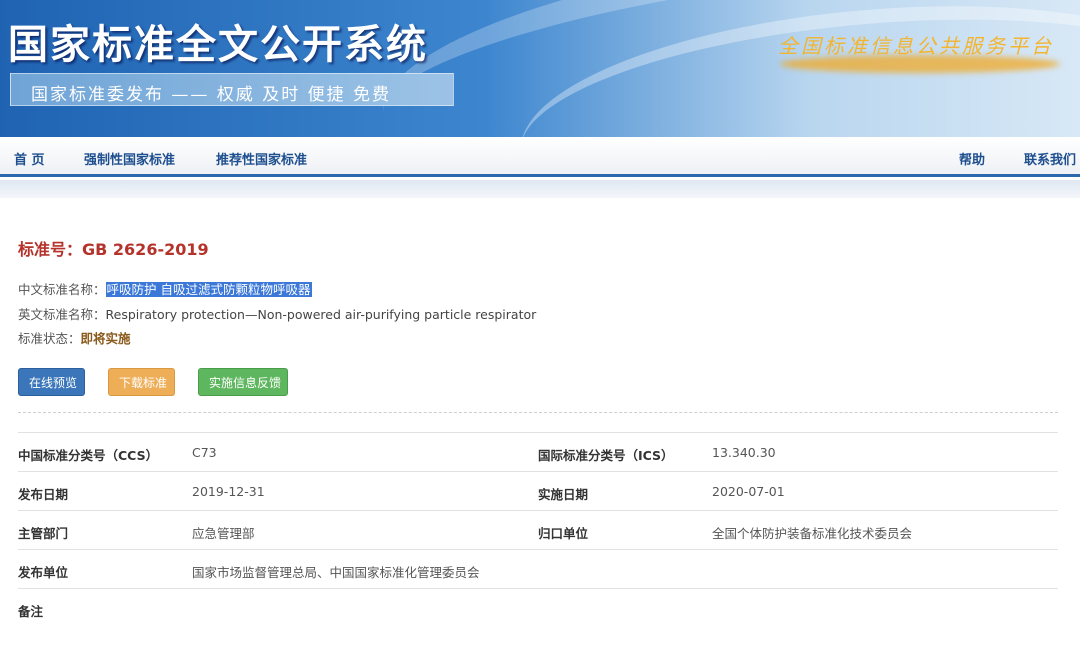  Describe the element at coordinates (43, 572) in the screenshot. I see `publisher-label: 发布单位` at that location.